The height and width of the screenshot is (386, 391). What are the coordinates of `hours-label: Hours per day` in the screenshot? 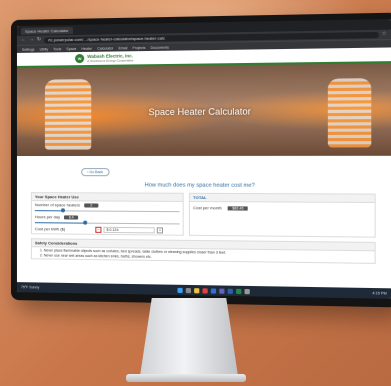 It's located at (47, 217).